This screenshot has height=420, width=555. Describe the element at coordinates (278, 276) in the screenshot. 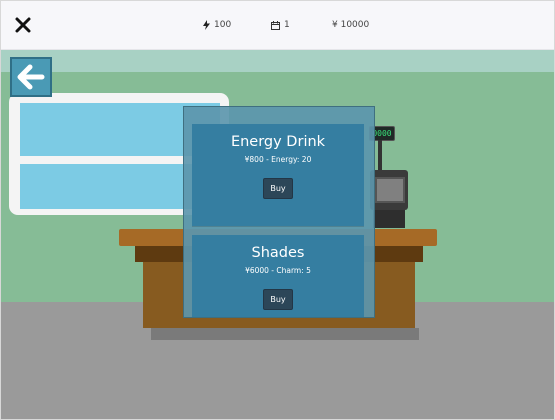

I see `shop-item-shades: Shades ¥6000 - Charm: 5 Buy` at that location.